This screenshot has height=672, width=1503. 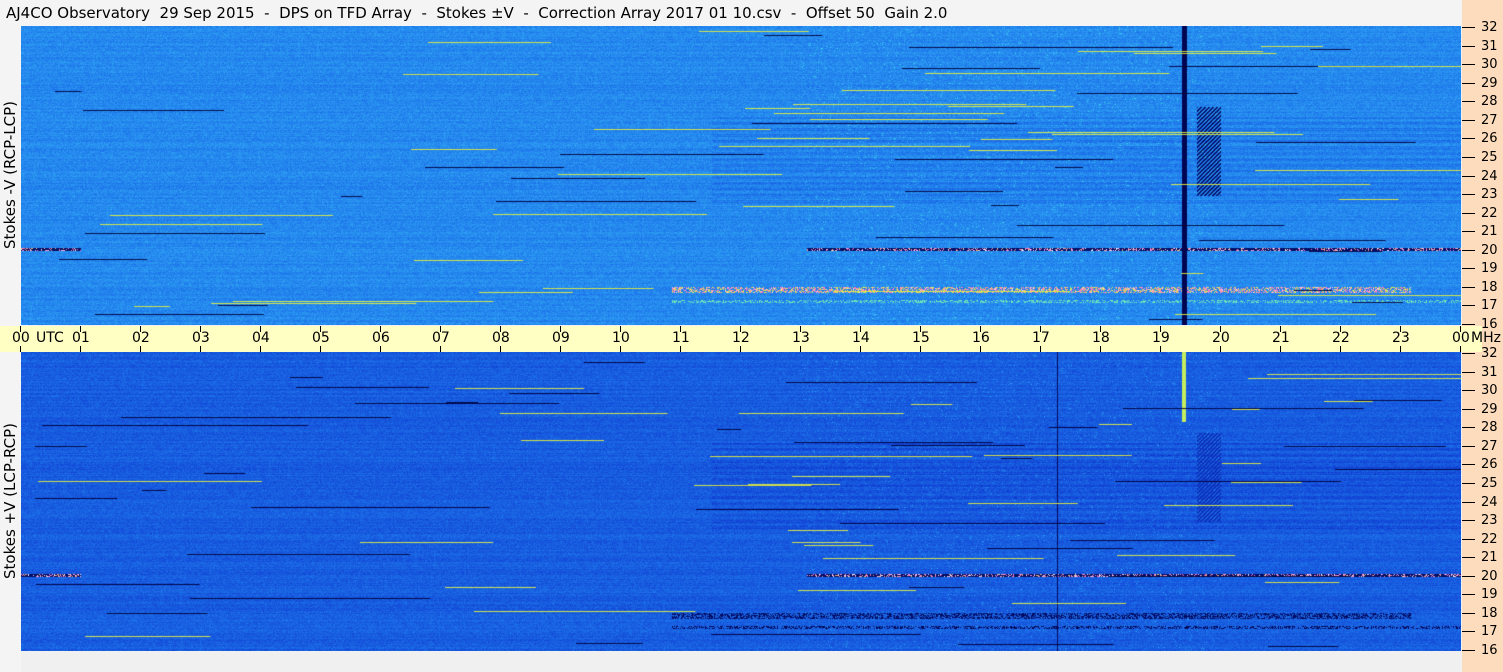 I want to click on utc-label: UTC, so click(x=50, y=338).